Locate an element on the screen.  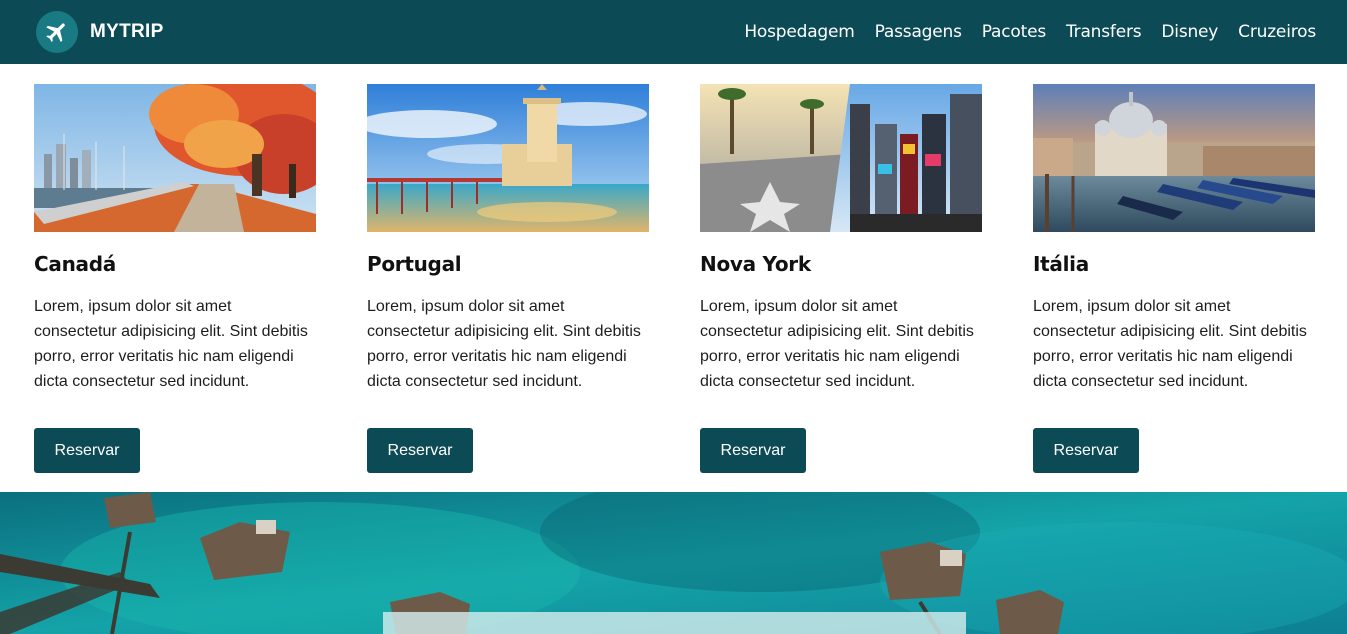
nav-link-hospedagem: Hospedagem is located at coordinates (799, 32).